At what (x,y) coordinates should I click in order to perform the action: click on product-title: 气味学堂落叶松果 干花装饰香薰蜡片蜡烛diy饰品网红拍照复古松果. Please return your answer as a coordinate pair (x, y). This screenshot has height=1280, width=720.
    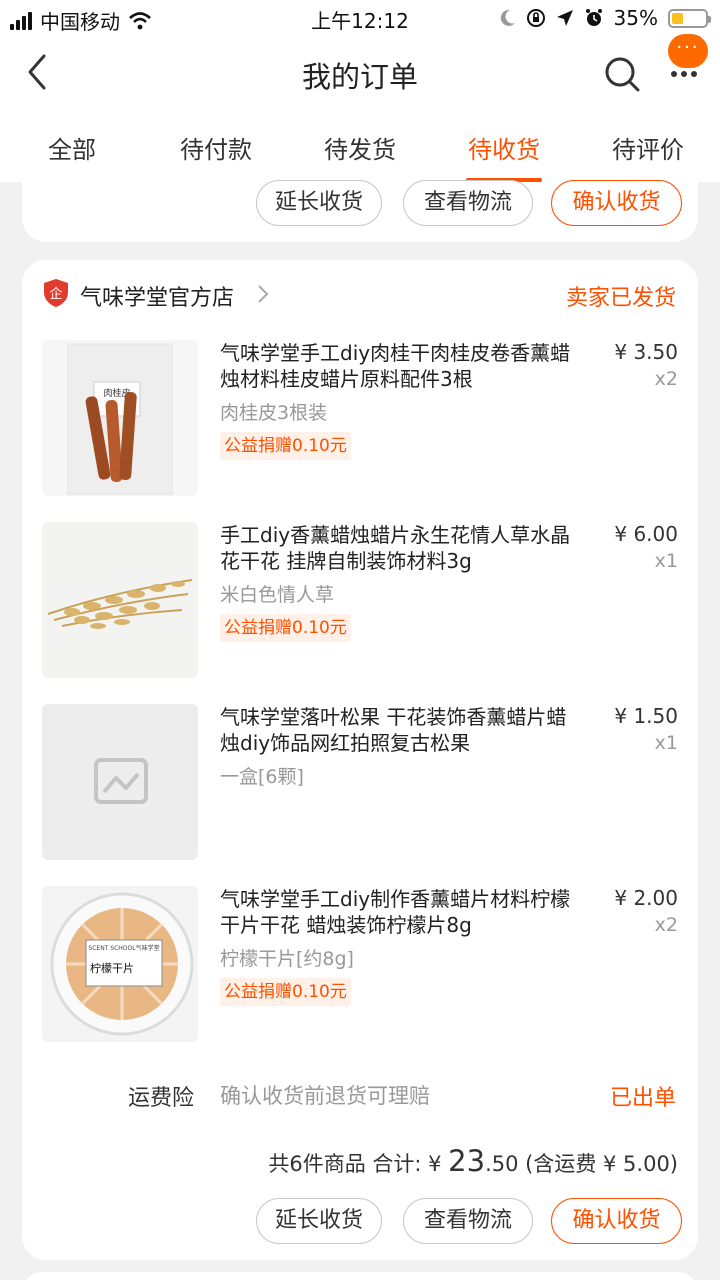
    Looking at the image, I should click on (400, 730).